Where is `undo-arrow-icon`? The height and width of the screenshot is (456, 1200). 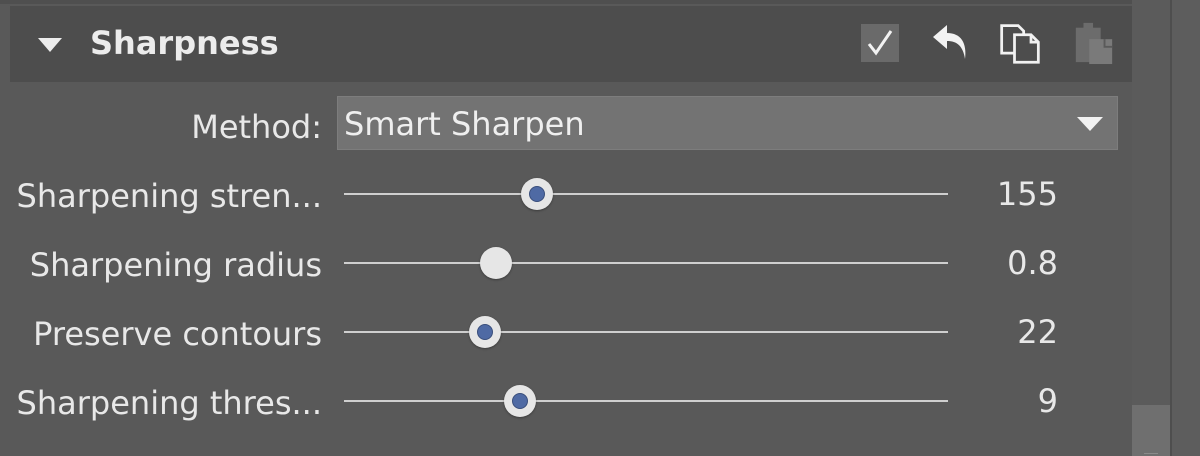
undo-arrow-icon is located at coordinates (949, 42).